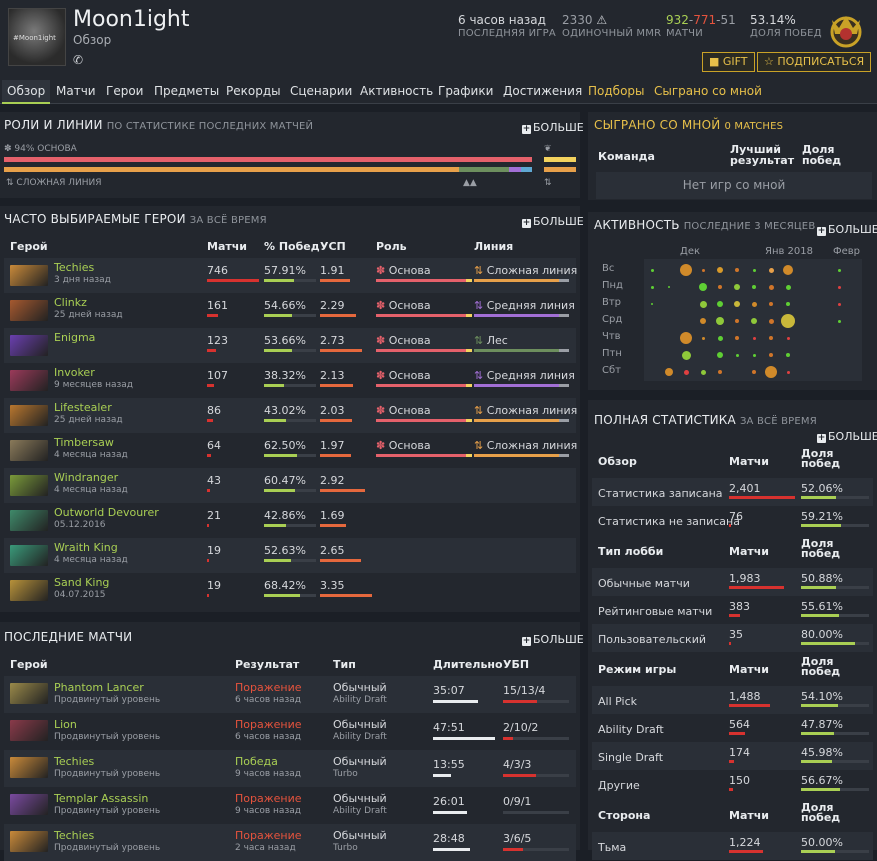 The width and height of the screenshot is (877, 861). What do you see at coordinates (626, 156) in the screenshot?
I see `col-team: Команда` at bounding box center [626, 156].